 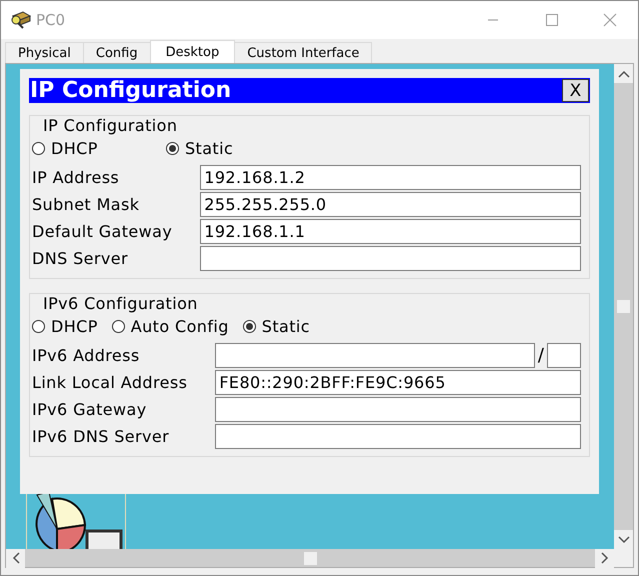 I want to click on tab: Physical, so click(x=44, y=52).